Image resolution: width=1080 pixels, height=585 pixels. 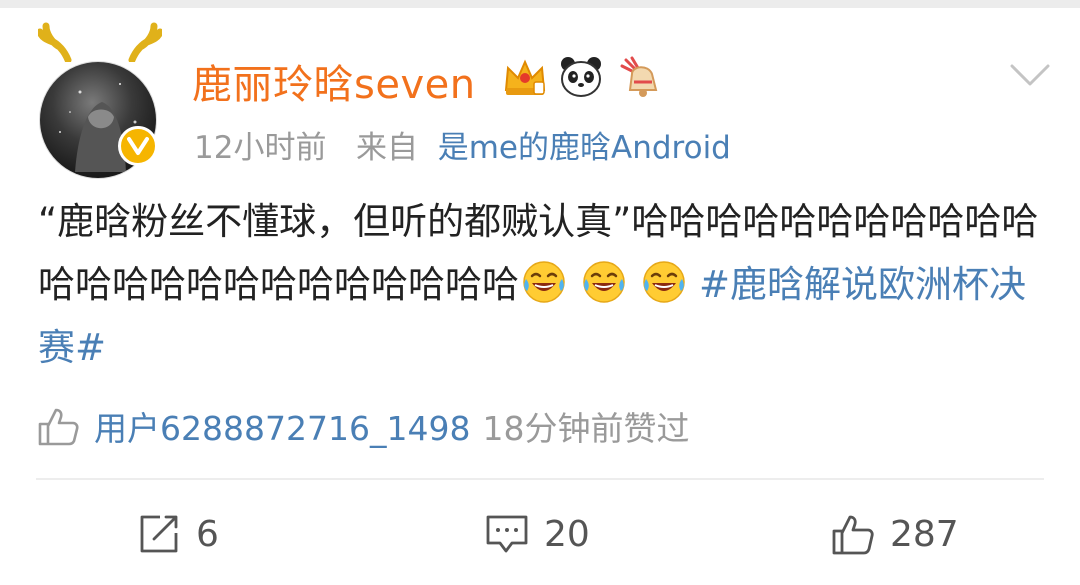 I want to click on liked-by-user-link: 用户6288872716_1498, so click(x=282, y=426).